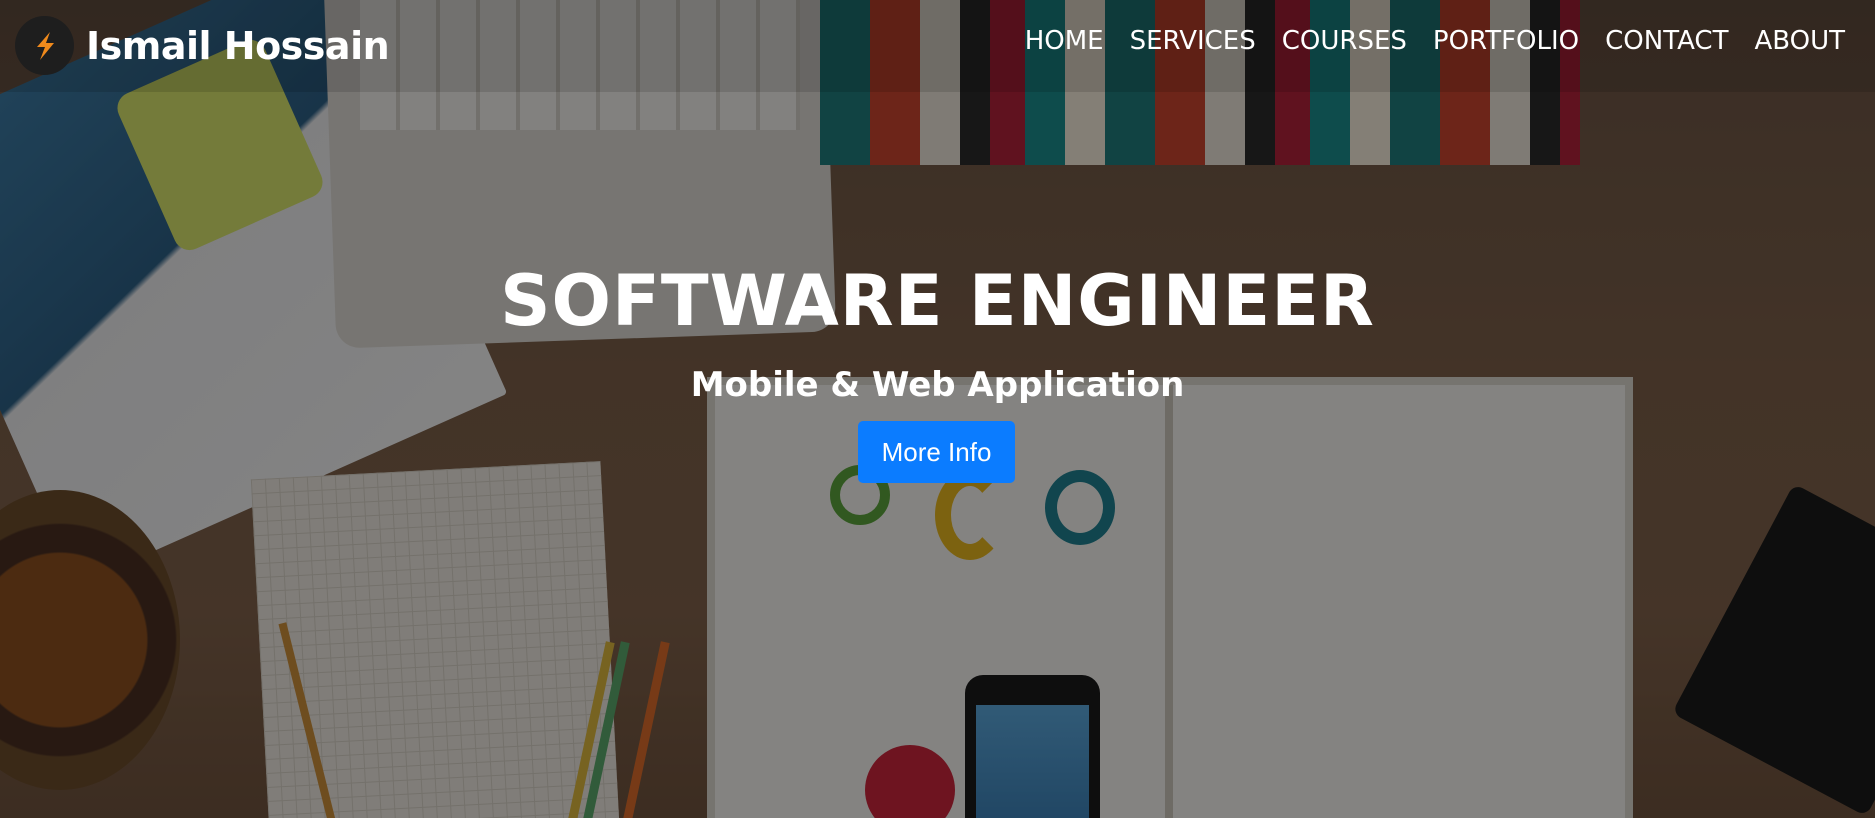 The height and width of the screenshot is (820, 1875). What do you see at coordinates (1799, 41) in the screenshot?
I see `nav-item-about: ABOUT` at bounding box center [1799, 41].